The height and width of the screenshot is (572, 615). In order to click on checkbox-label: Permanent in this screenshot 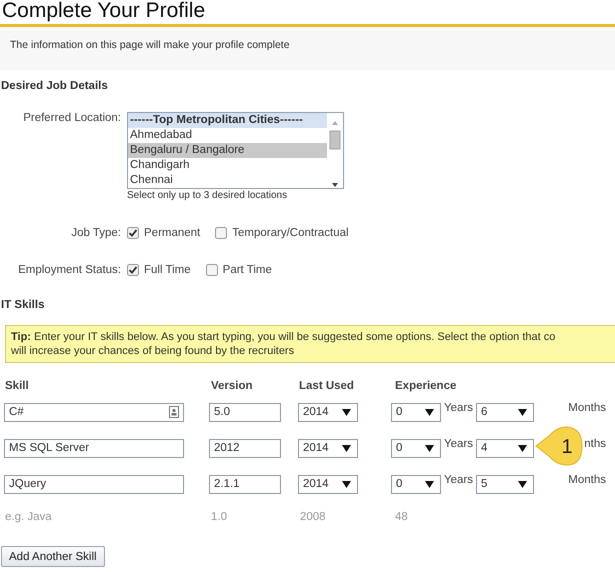, I will do `click(172, 233)`.